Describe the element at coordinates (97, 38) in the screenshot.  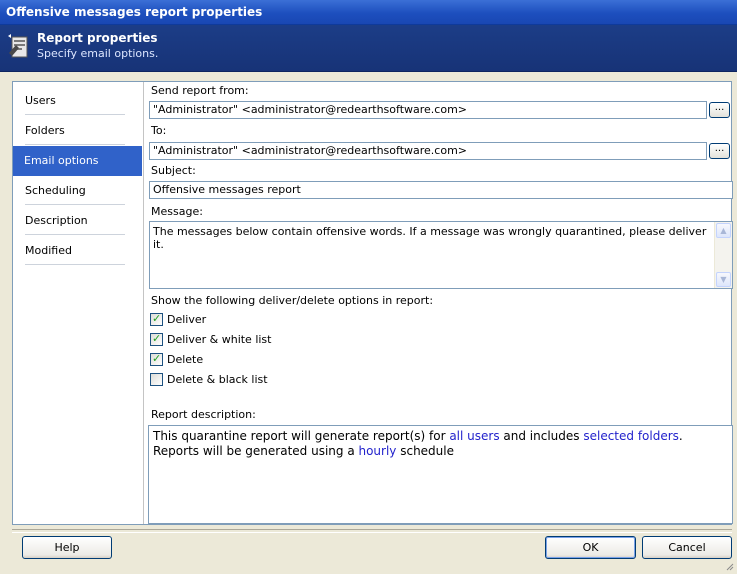
I see `header-title: Report properties` at that location.